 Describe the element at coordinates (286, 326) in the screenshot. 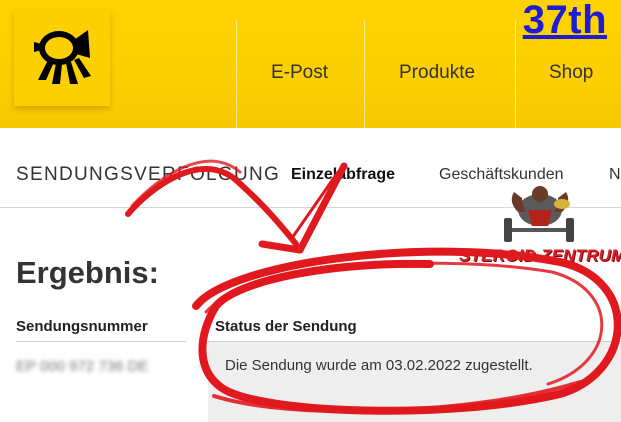

I see `column-header-status: Status der Sendung` at that location.